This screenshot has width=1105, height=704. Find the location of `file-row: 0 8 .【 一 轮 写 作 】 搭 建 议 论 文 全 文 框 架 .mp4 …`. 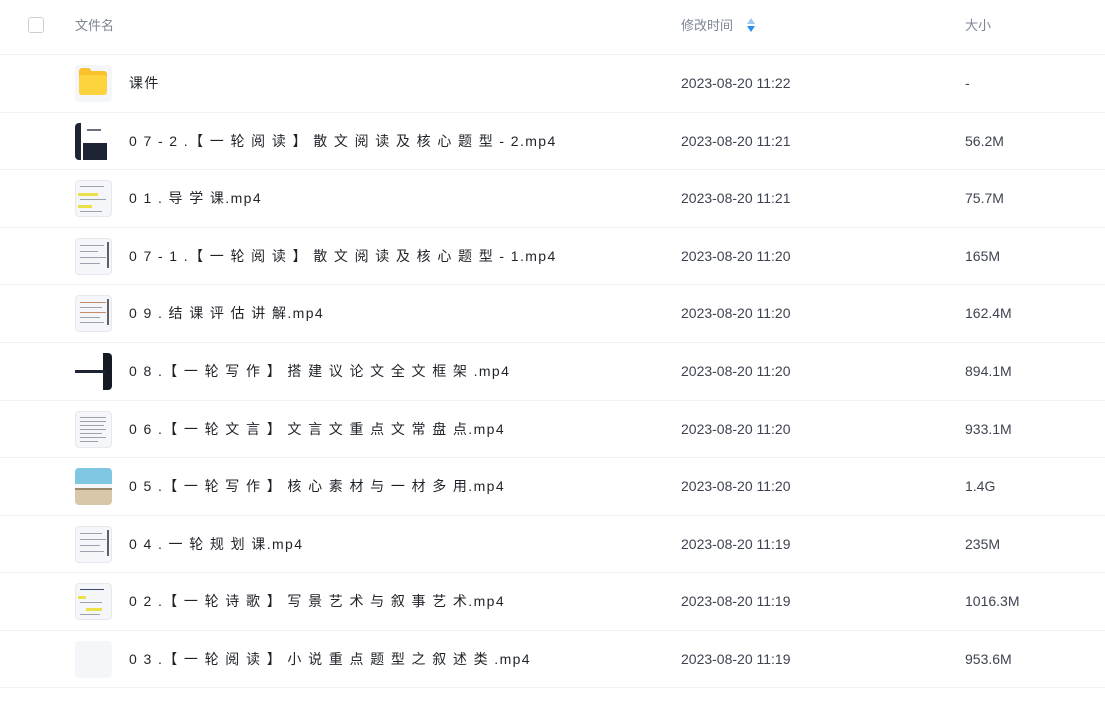

file-row: 0 8 .【 一 轮 写 作 】 搭 建 议 论 文 全 文 框 架 .mp4 … is located at coordinates (552, 370).